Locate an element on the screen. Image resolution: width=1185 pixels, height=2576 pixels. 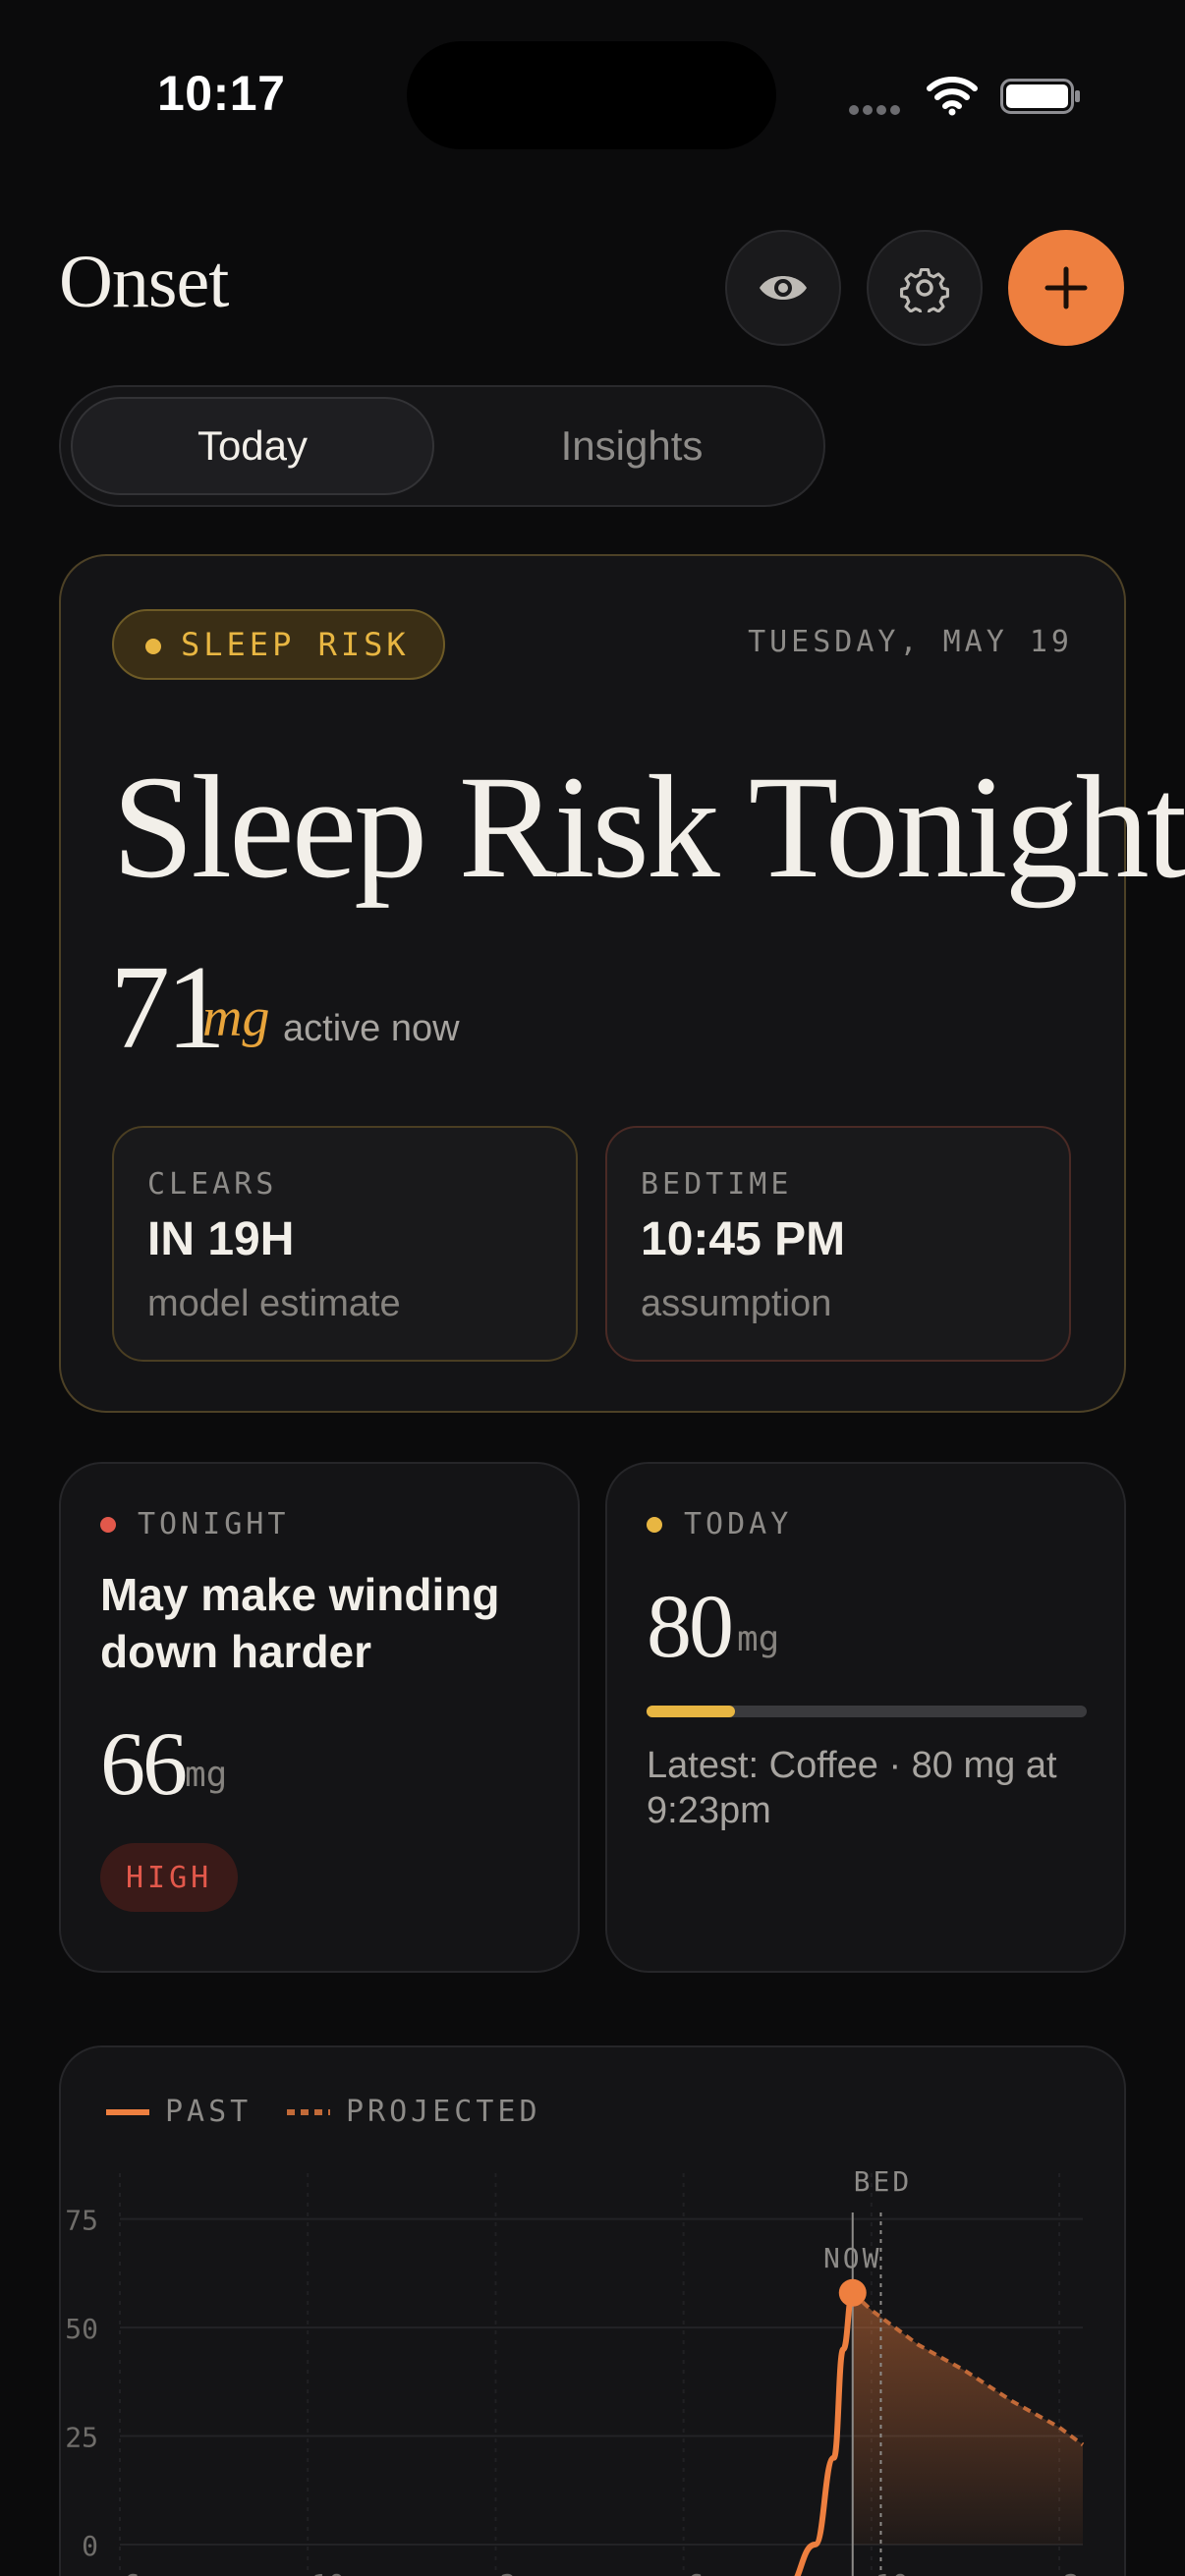
dynamic-island is located at coordinates (592, 95).